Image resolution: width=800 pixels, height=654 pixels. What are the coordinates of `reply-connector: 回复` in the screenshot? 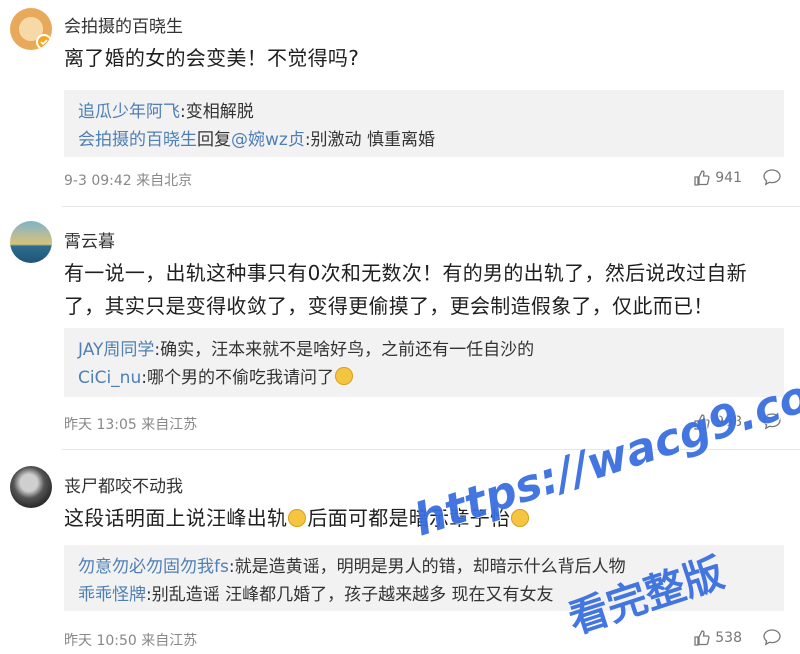 It's located at (214, 140).